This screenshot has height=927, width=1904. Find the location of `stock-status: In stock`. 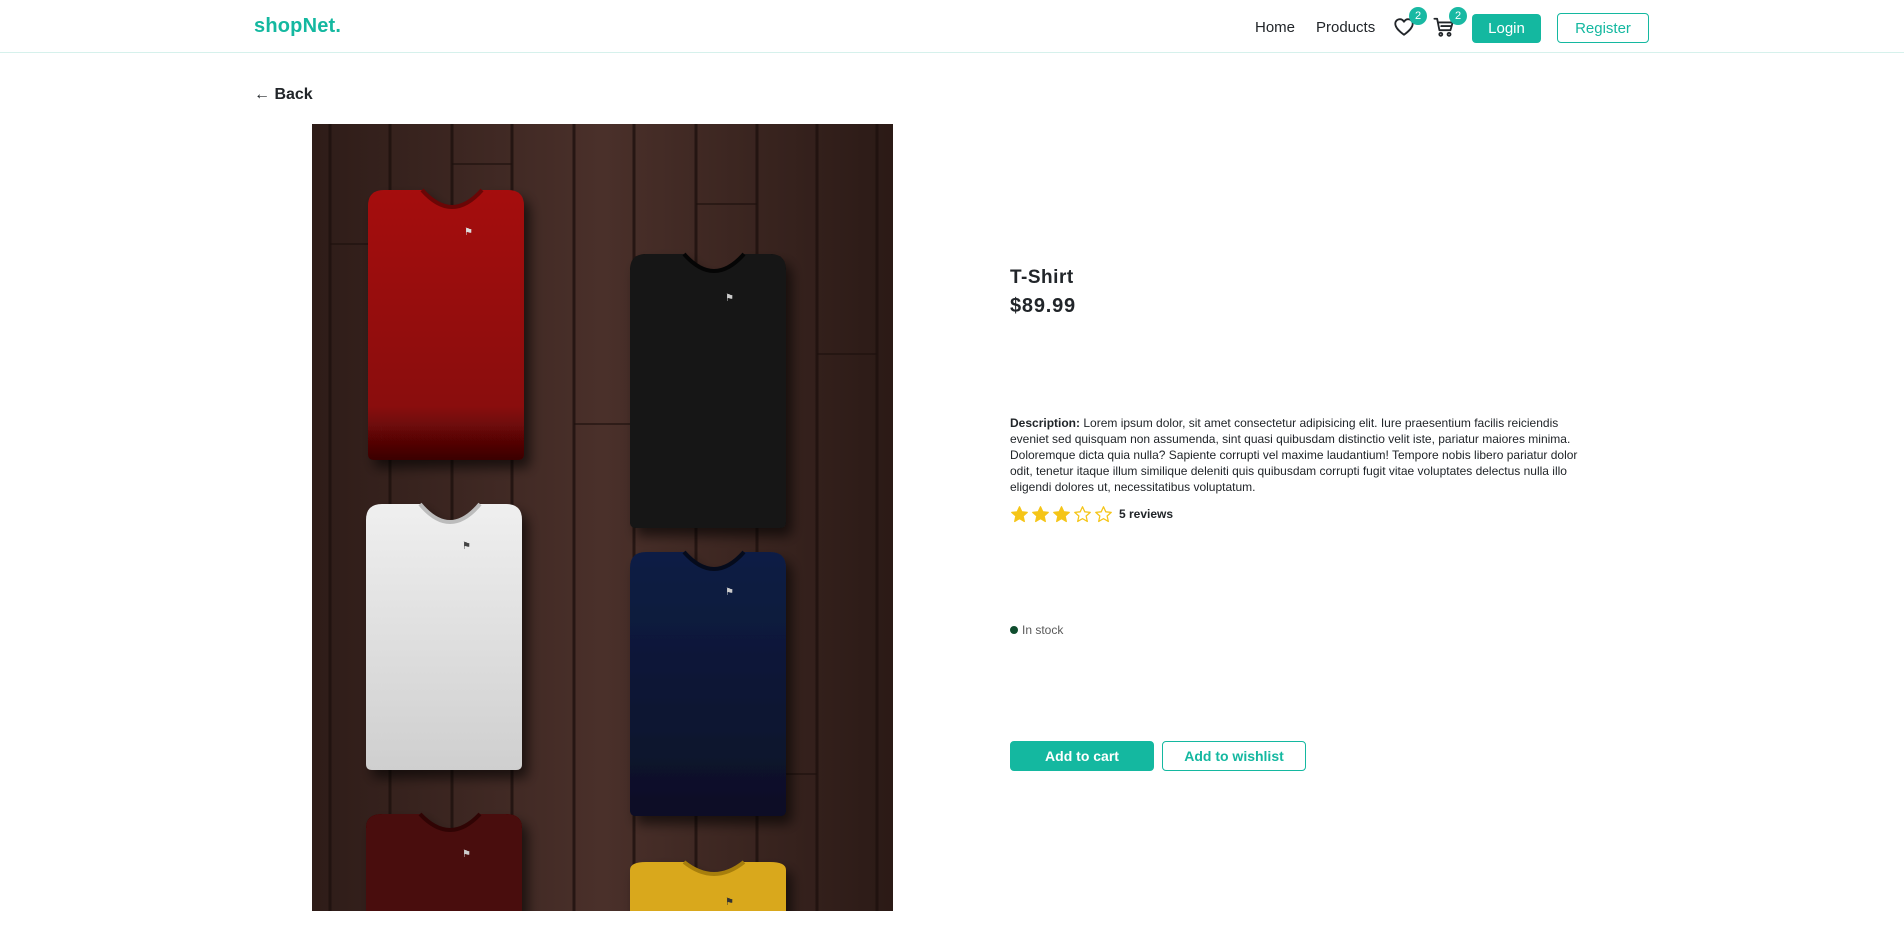

stock-status: In stock is located at coordinates (1036, 630).